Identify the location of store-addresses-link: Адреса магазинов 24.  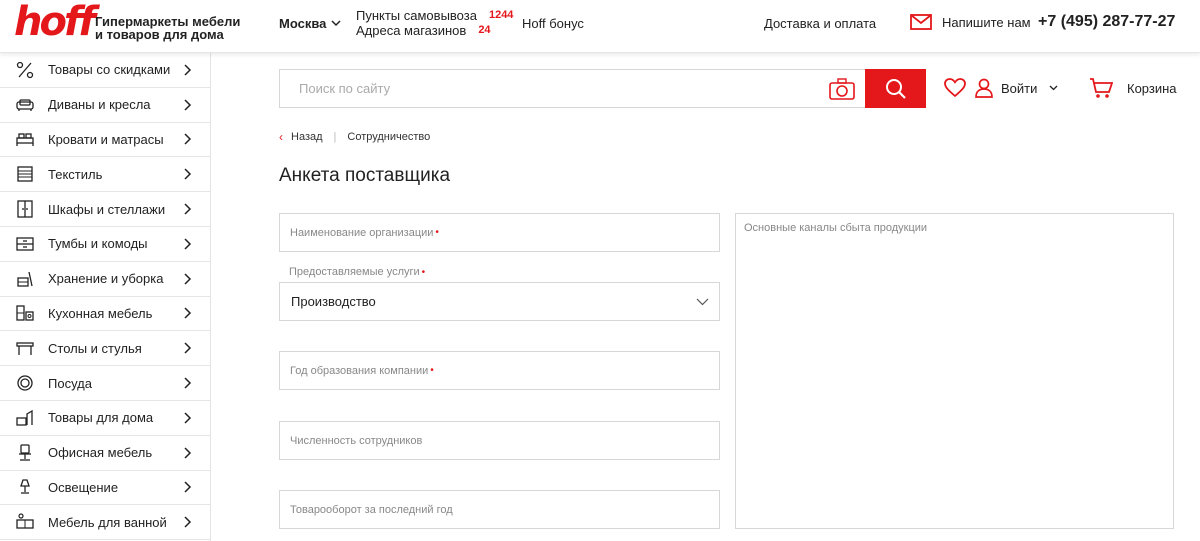
(434, 30).